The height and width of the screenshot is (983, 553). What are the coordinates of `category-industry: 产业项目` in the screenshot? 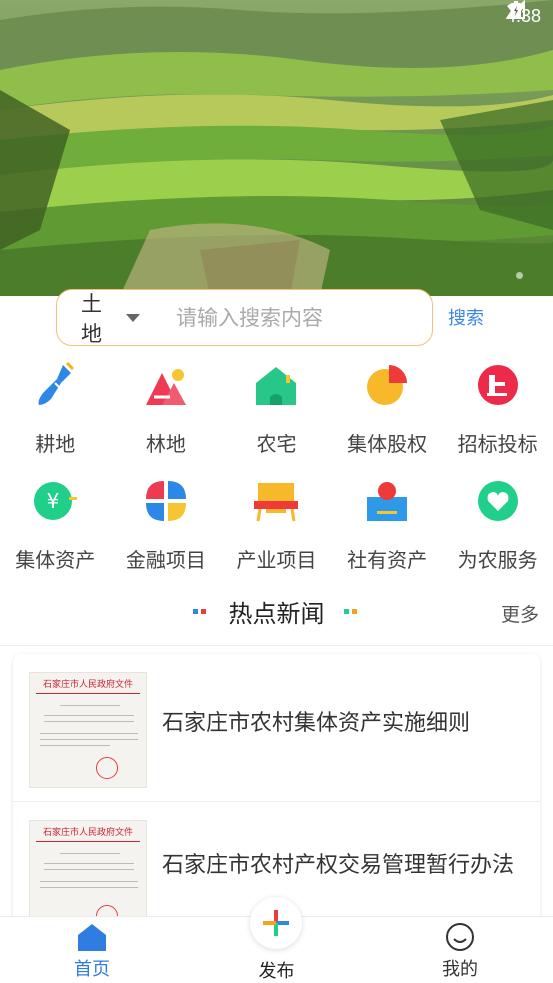 It's located at (276, 531).